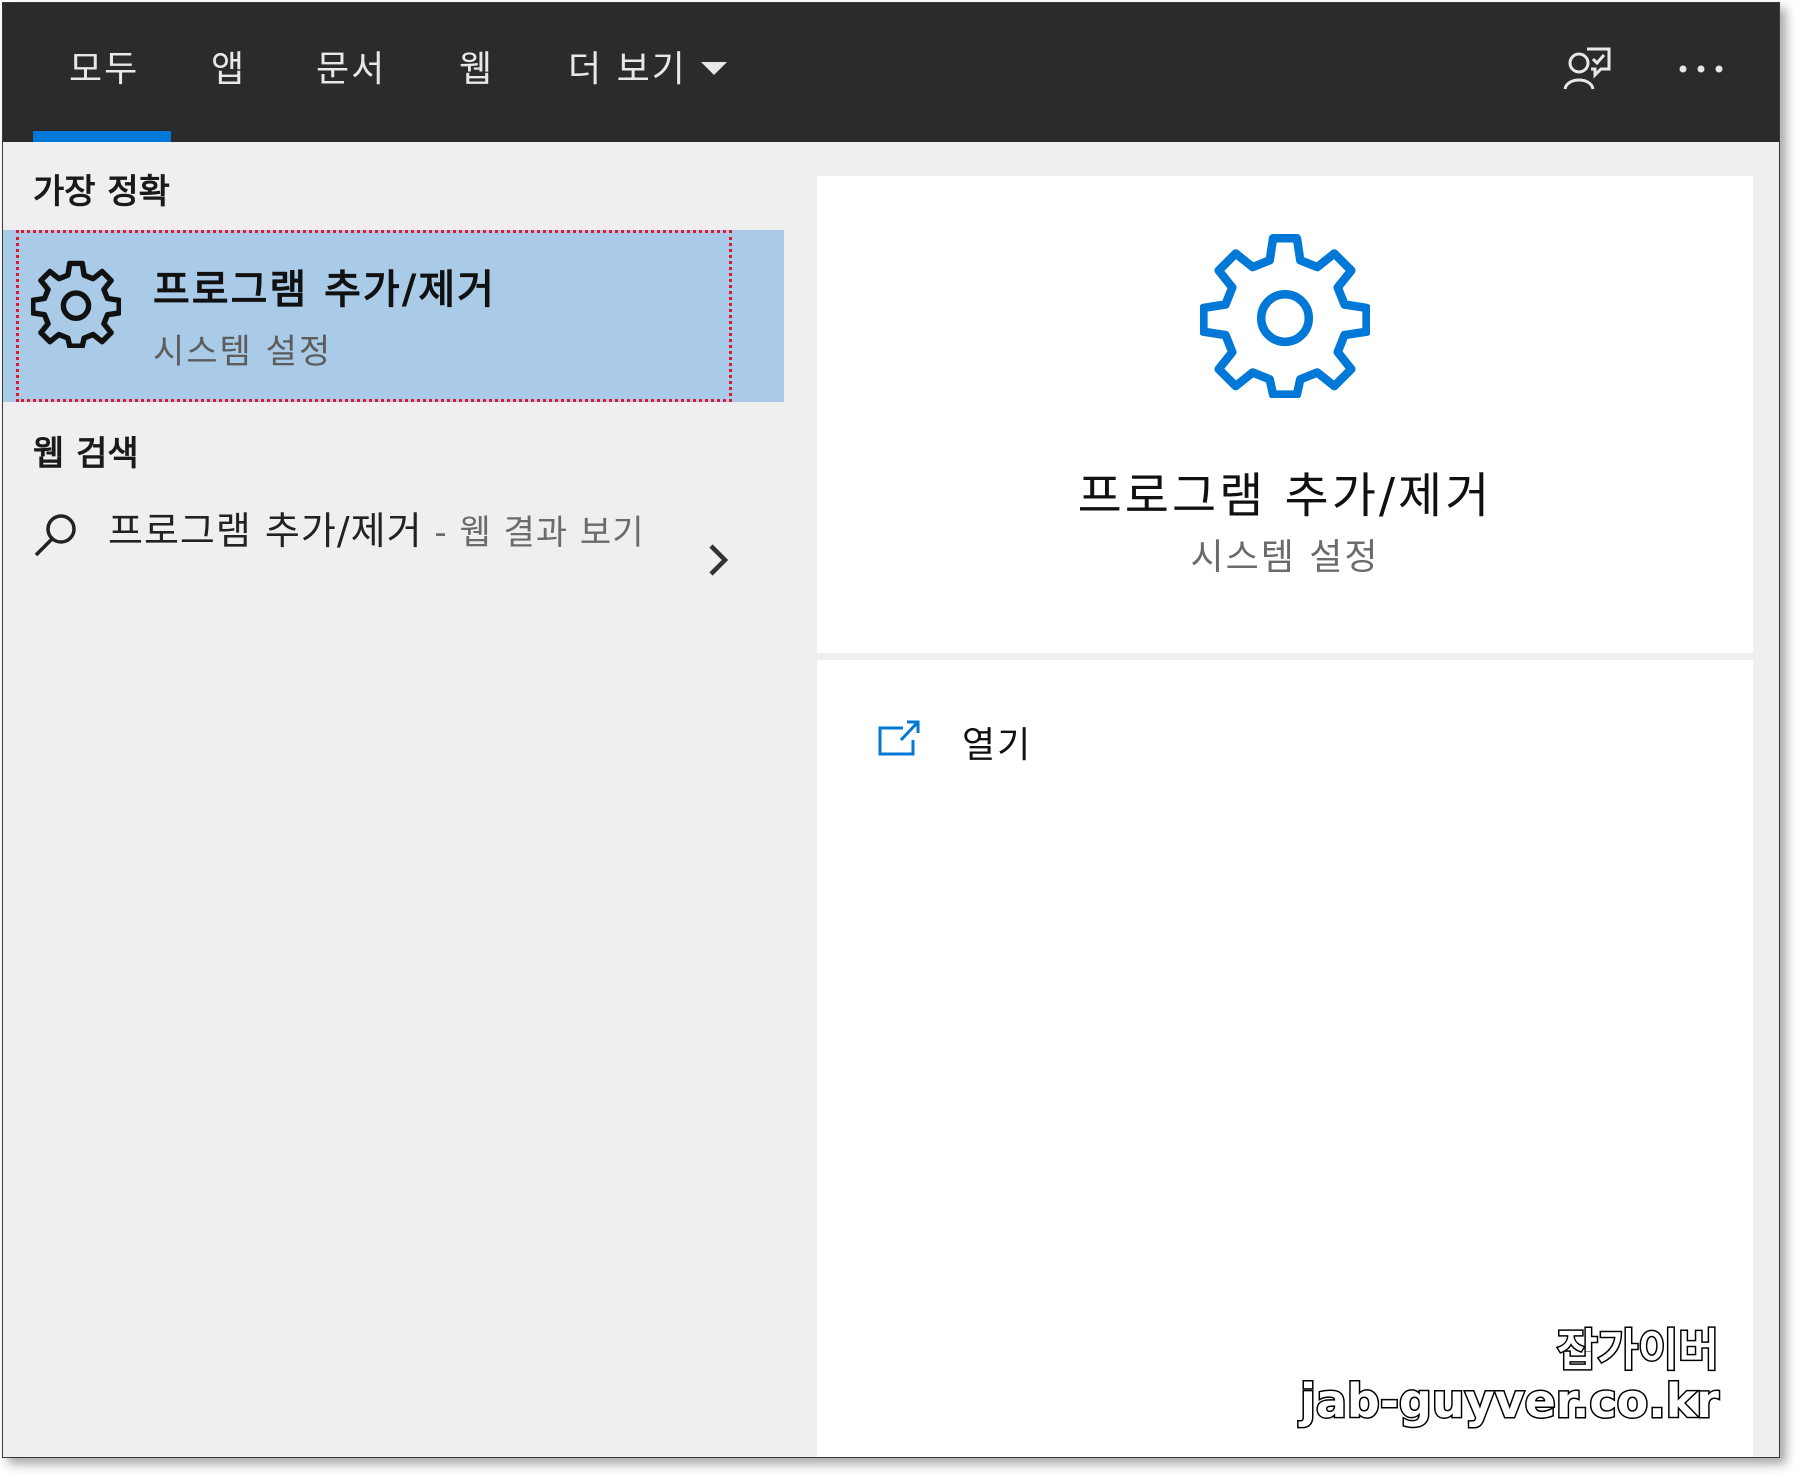 The width and height of the screenshot is (1800, 1478). Describe the element at coordinates (718, 560) in the screenshot. I see `chevron-right-icon` at that location.